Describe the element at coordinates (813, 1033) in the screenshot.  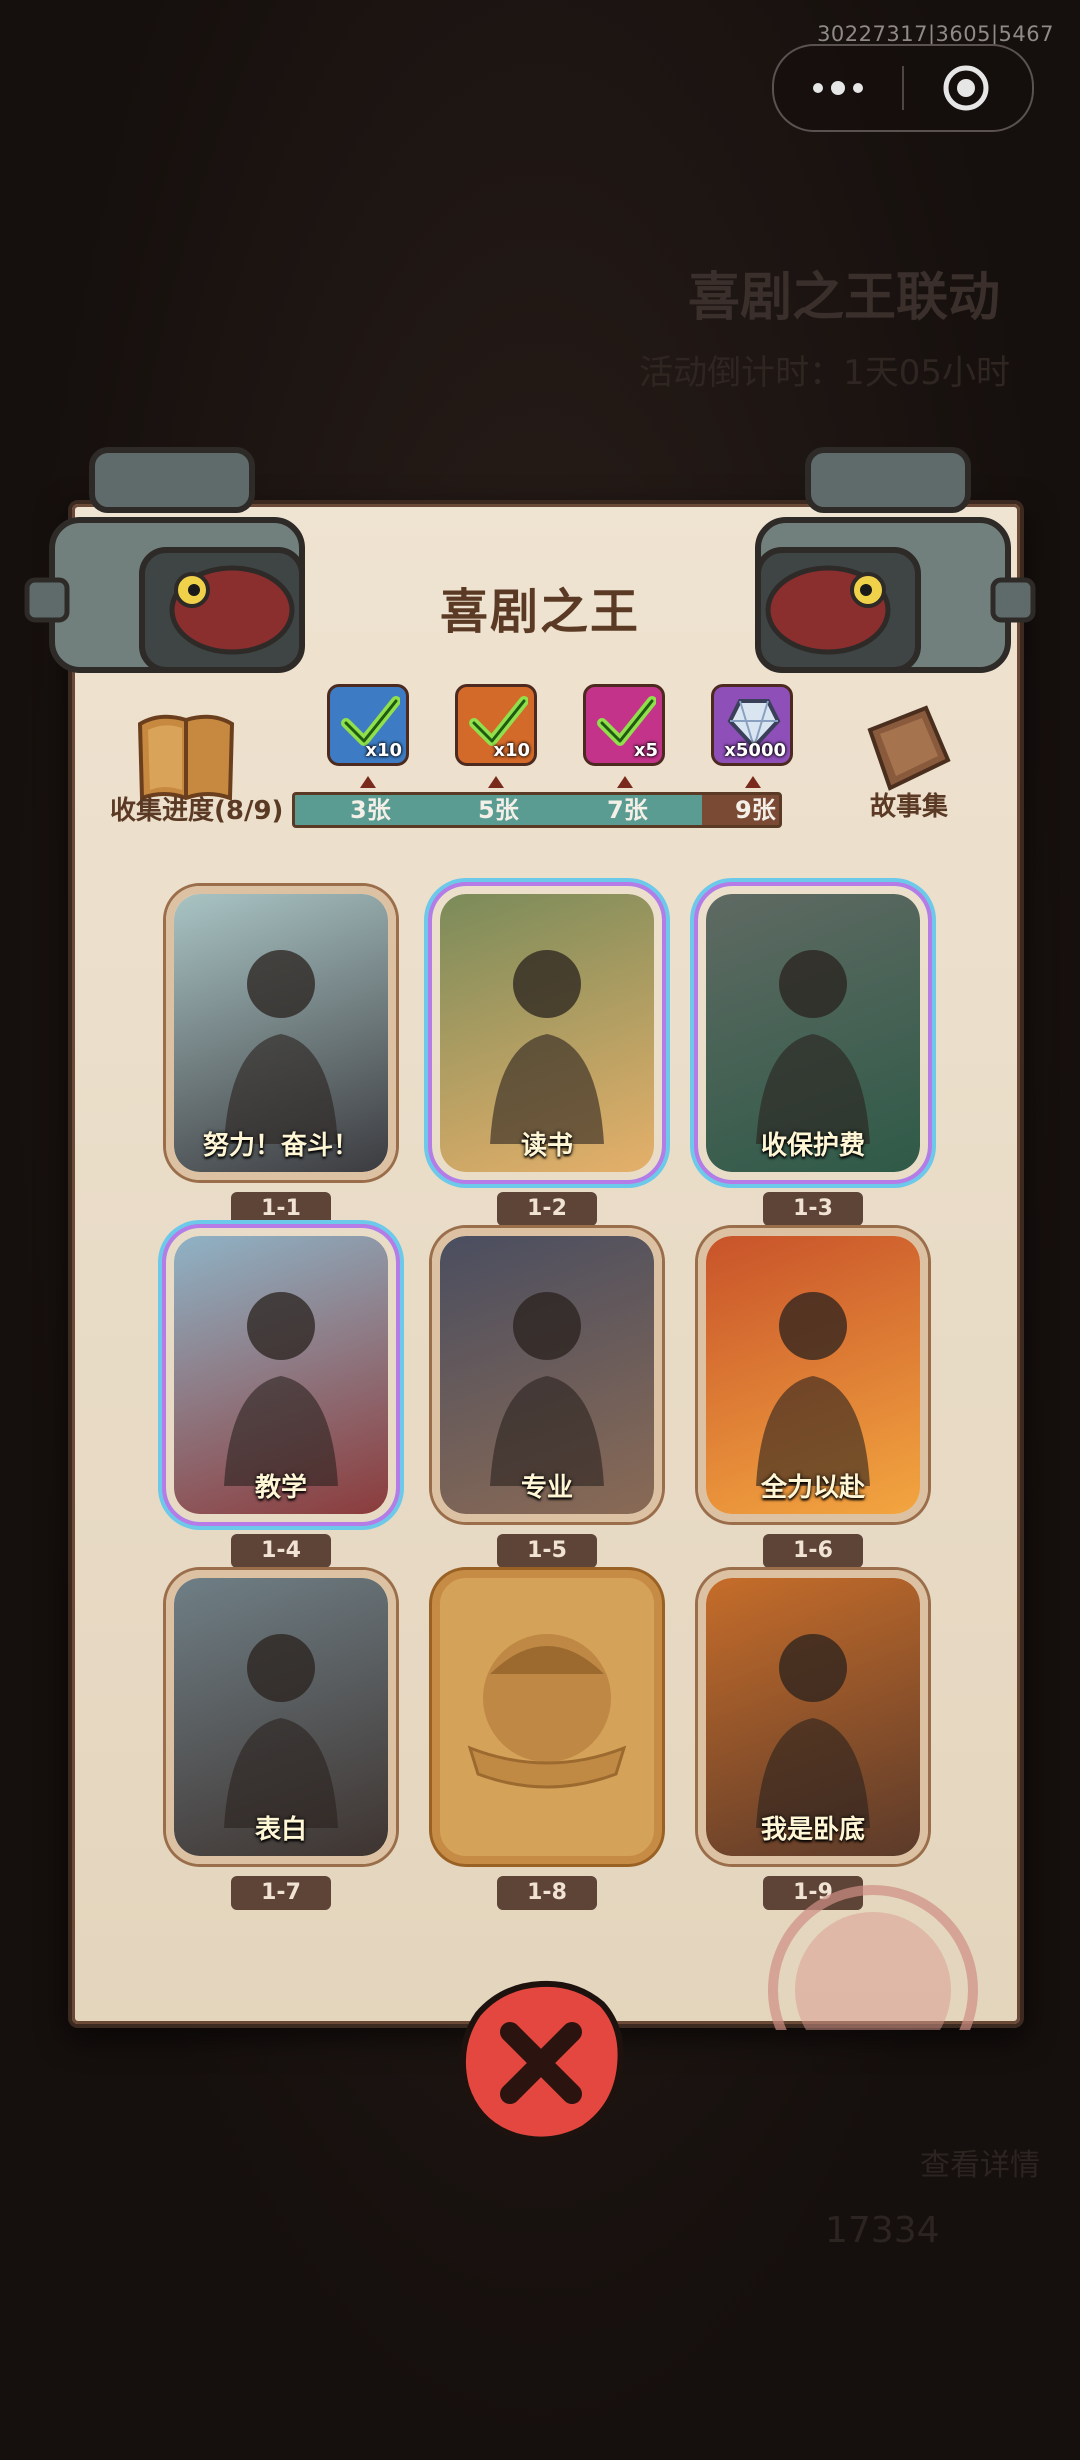
I see `story-card-1-3: 收保护费` at that location.